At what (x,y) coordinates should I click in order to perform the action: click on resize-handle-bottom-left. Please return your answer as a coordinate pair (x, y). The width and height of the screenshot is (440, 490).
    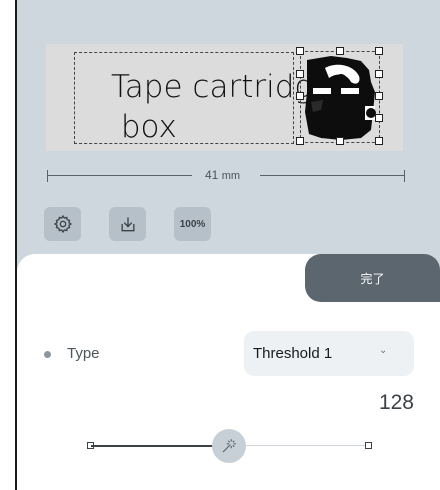
    Looking at the image, I should click on (300, 141).